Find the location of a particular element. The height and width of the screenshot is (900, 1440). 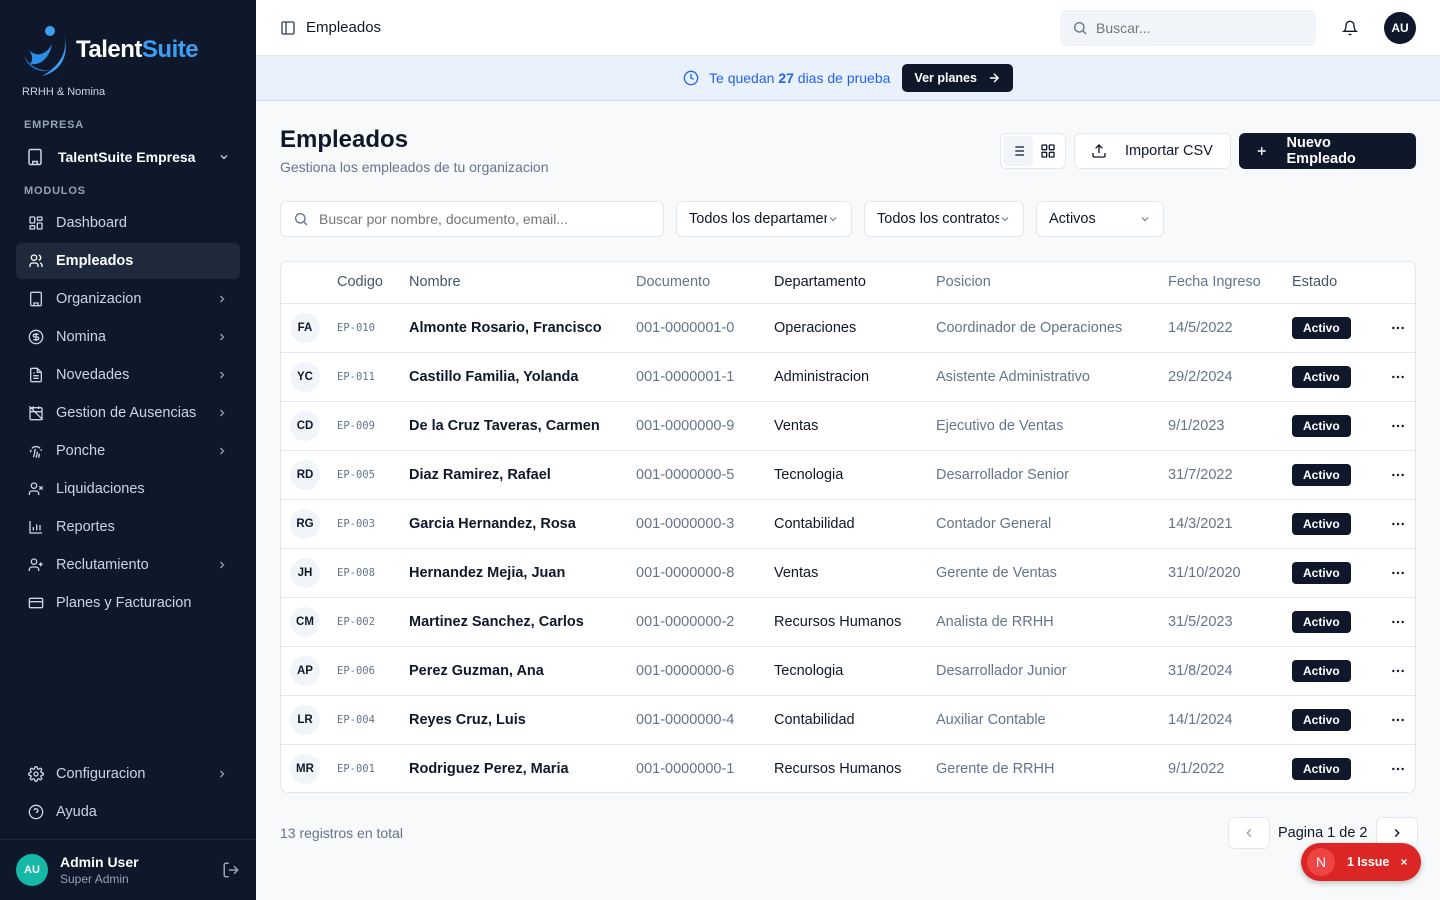

bottom-nav: Configuracion Ayuda is located at coordinates (128, 794).